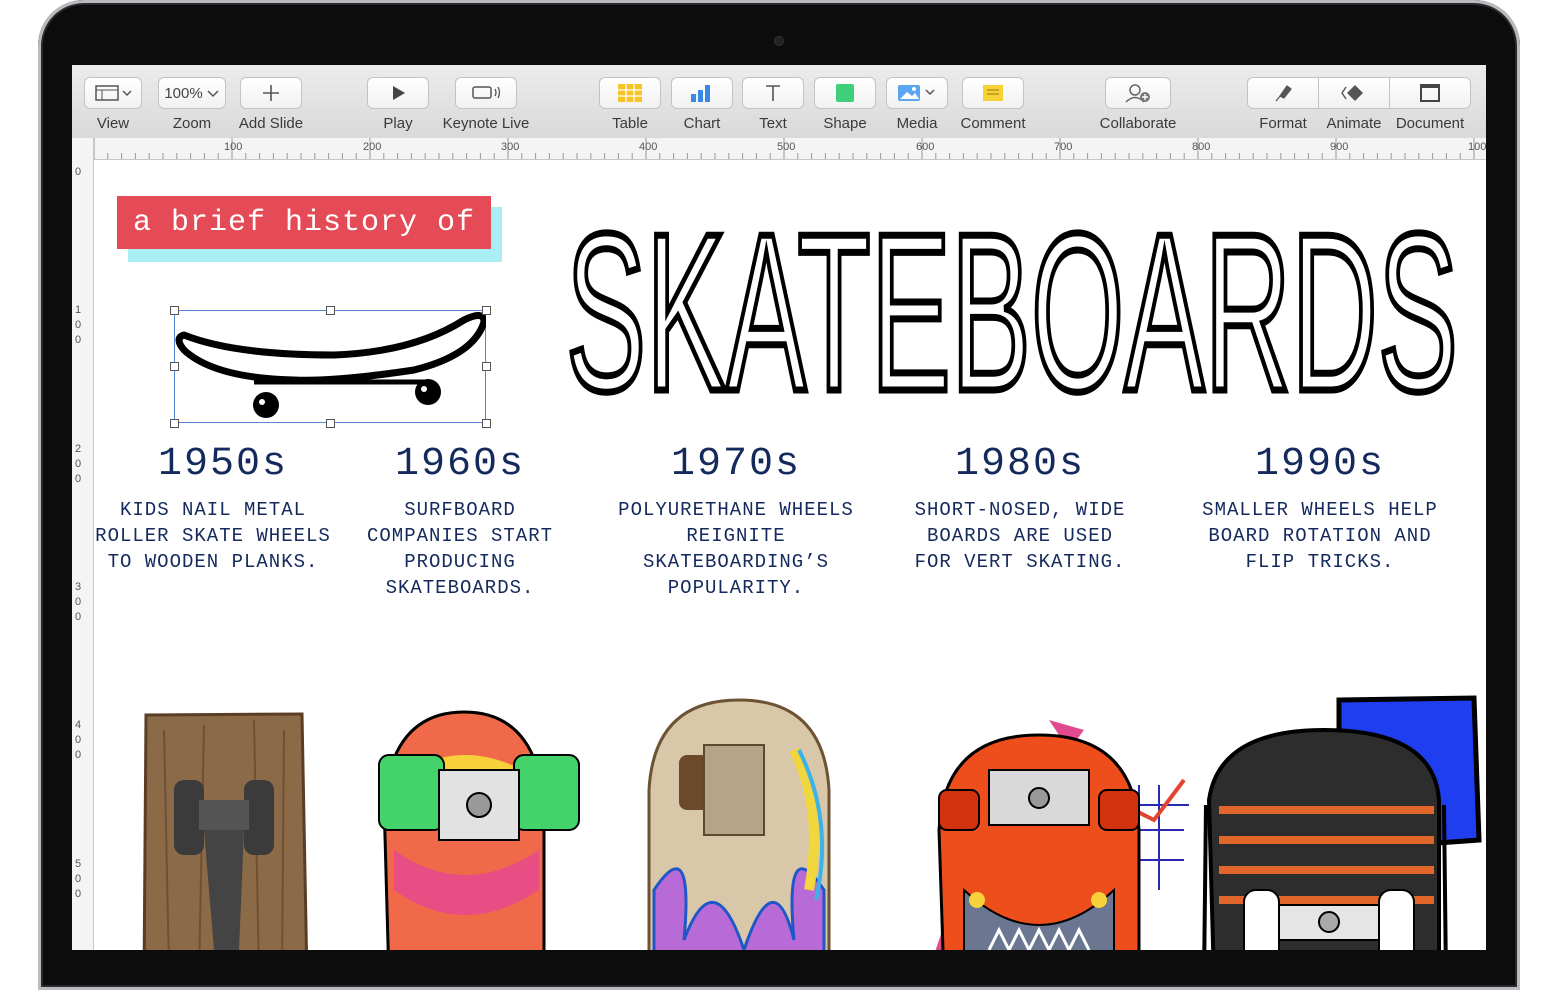 Image resolution: width=1560 pixels, height=990 pixels. Describe the element at coordinates (213, 94) in the screenshot. I see `chevron-down-icon` at that location.